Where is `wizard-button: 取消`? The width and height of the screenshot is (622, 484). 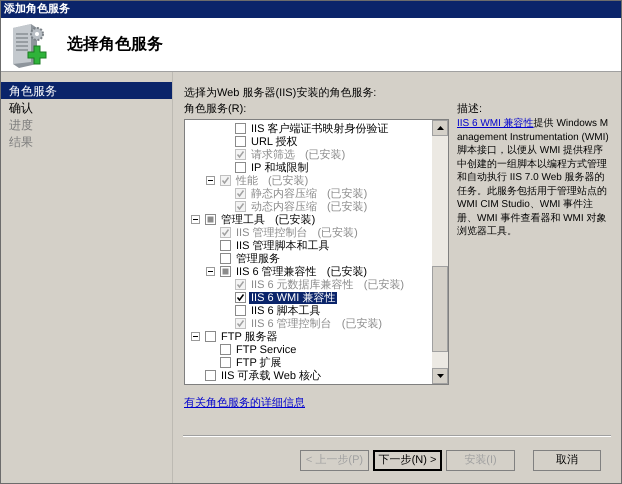 wizard-button: 取消 is located at coordinates (567, 460).